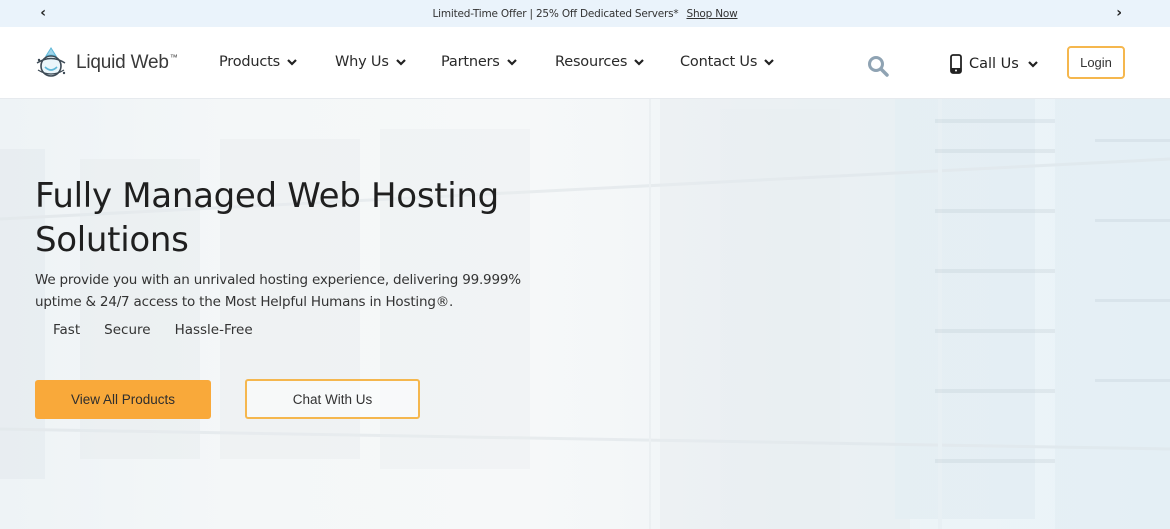  I want to click on chevron-right-icon: ›, so click(1119, 13).